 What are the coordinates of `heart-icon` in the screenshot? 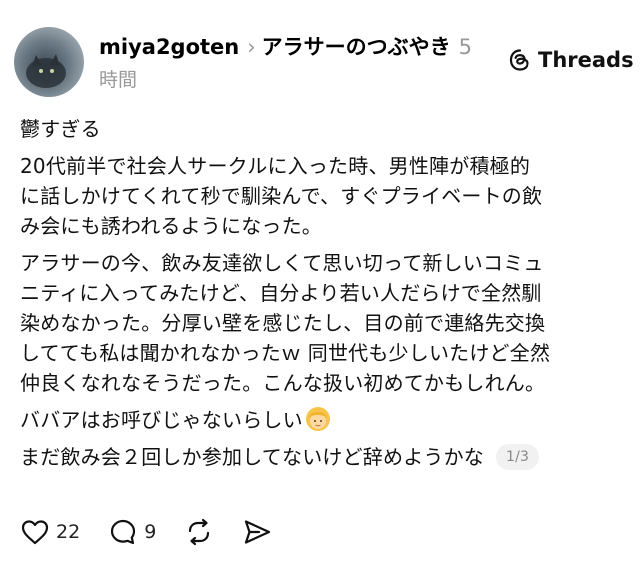 It's located at (35, 532).